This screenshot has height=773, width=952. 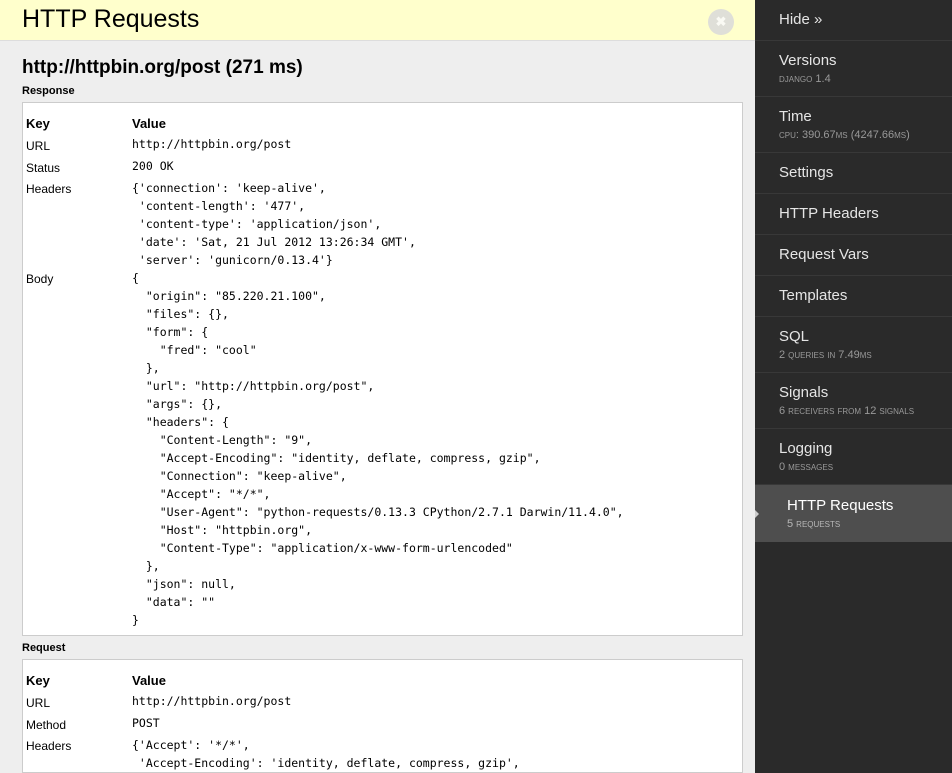 I want to click on sidebar-item-versions: Versions Django 1.4, so click(x=853, y=69).